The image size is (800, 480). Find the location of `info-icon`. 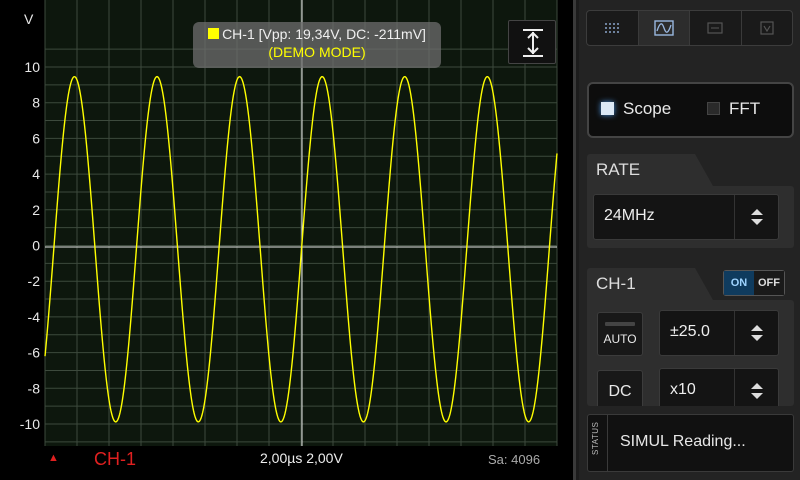

info-icon is located at coordinates (767, 28).